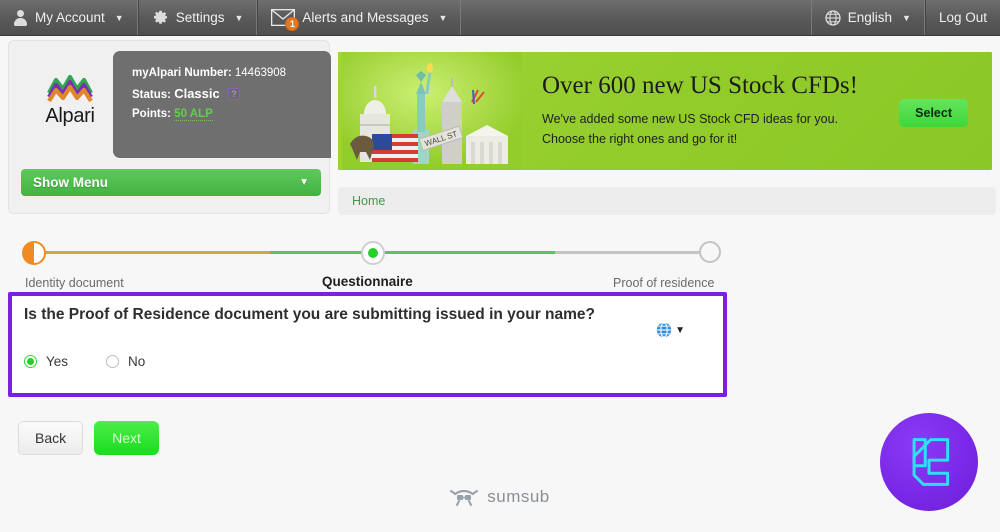  I want to click on nav-label-settings: Settings, so click(200, 17).